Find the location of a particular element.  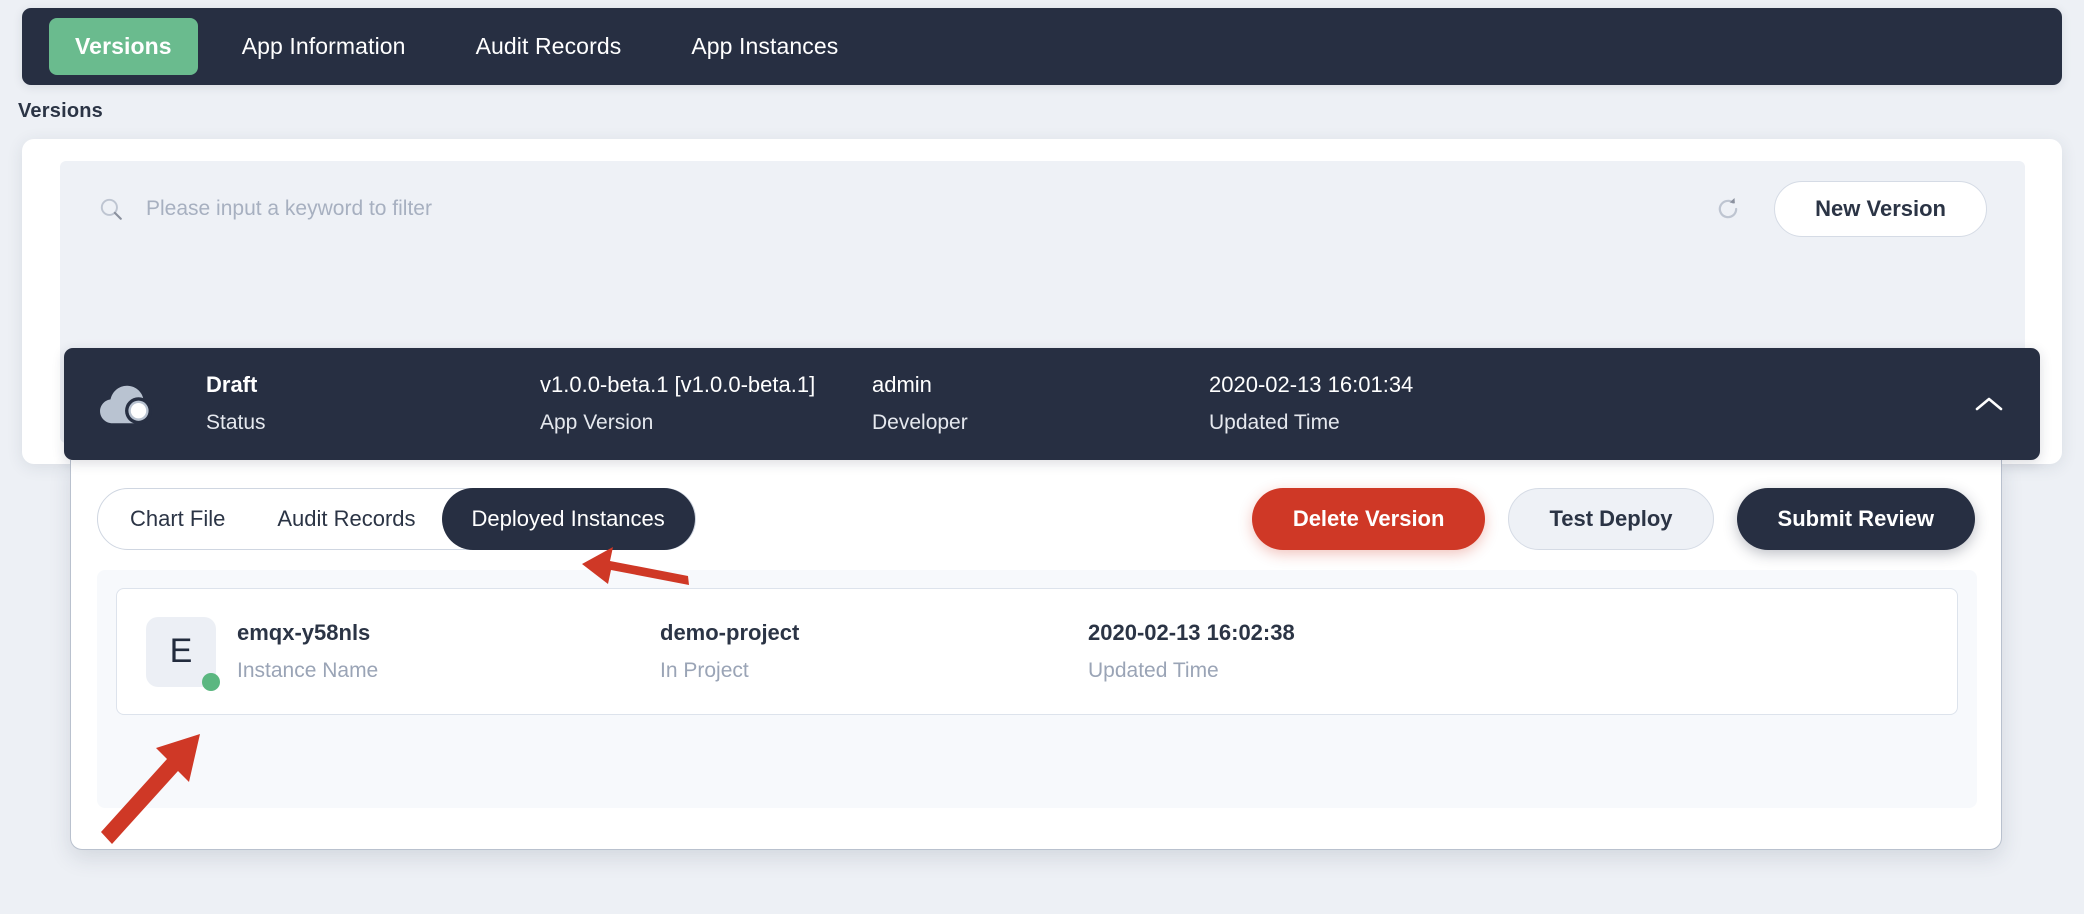

tab-app-information: App Information is located at coordinates (324, 46).